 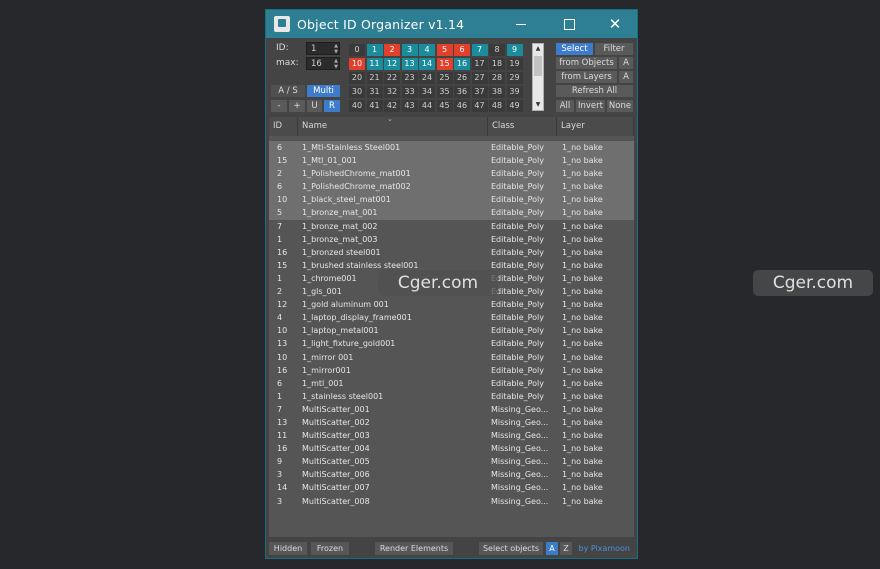 What do you see at coordinates (374, 50) in the screenshot?
I see `id-cell: 1` at bounding box center [374, 50].